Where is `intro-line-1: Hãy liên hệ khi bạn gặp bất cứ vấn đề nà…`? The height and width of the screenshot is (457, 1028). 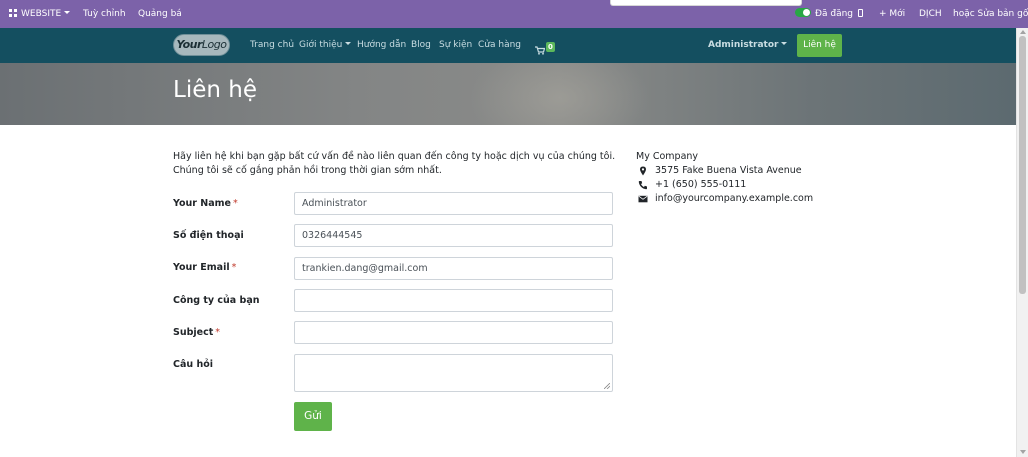 intro-line-1: Hãy liên hệ khi bạn gặp bất cứ vấn đề nà… is located at coordinates (394, 156).